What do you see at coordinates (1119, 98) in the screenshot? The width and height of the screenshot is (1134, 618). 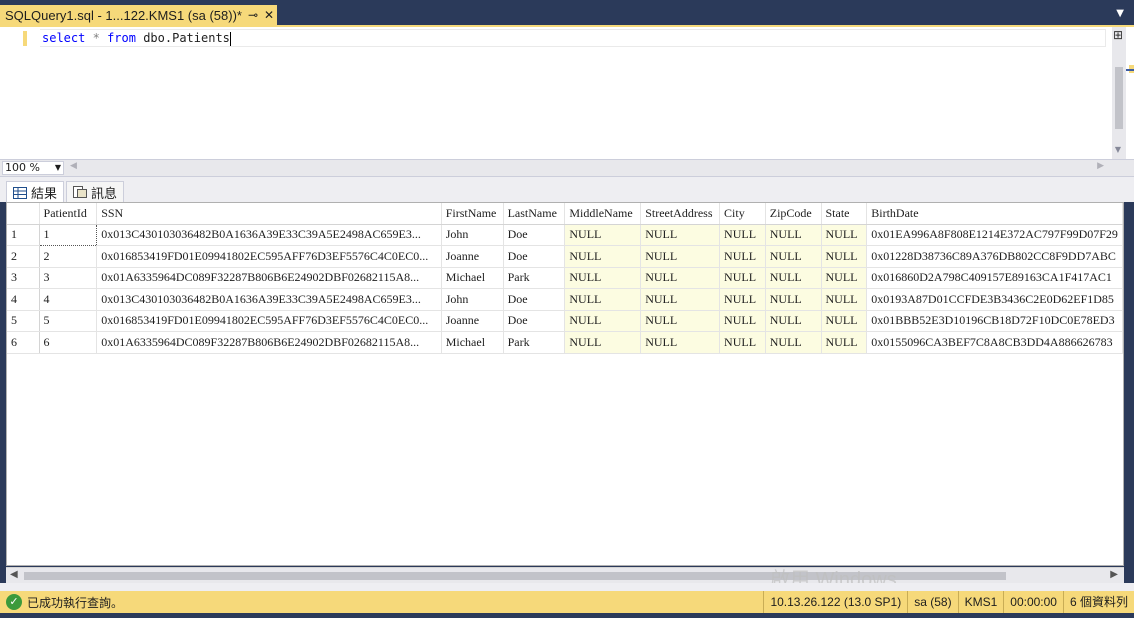 I see `editor-scroll-thumb` at bounding box center [1119, 98].